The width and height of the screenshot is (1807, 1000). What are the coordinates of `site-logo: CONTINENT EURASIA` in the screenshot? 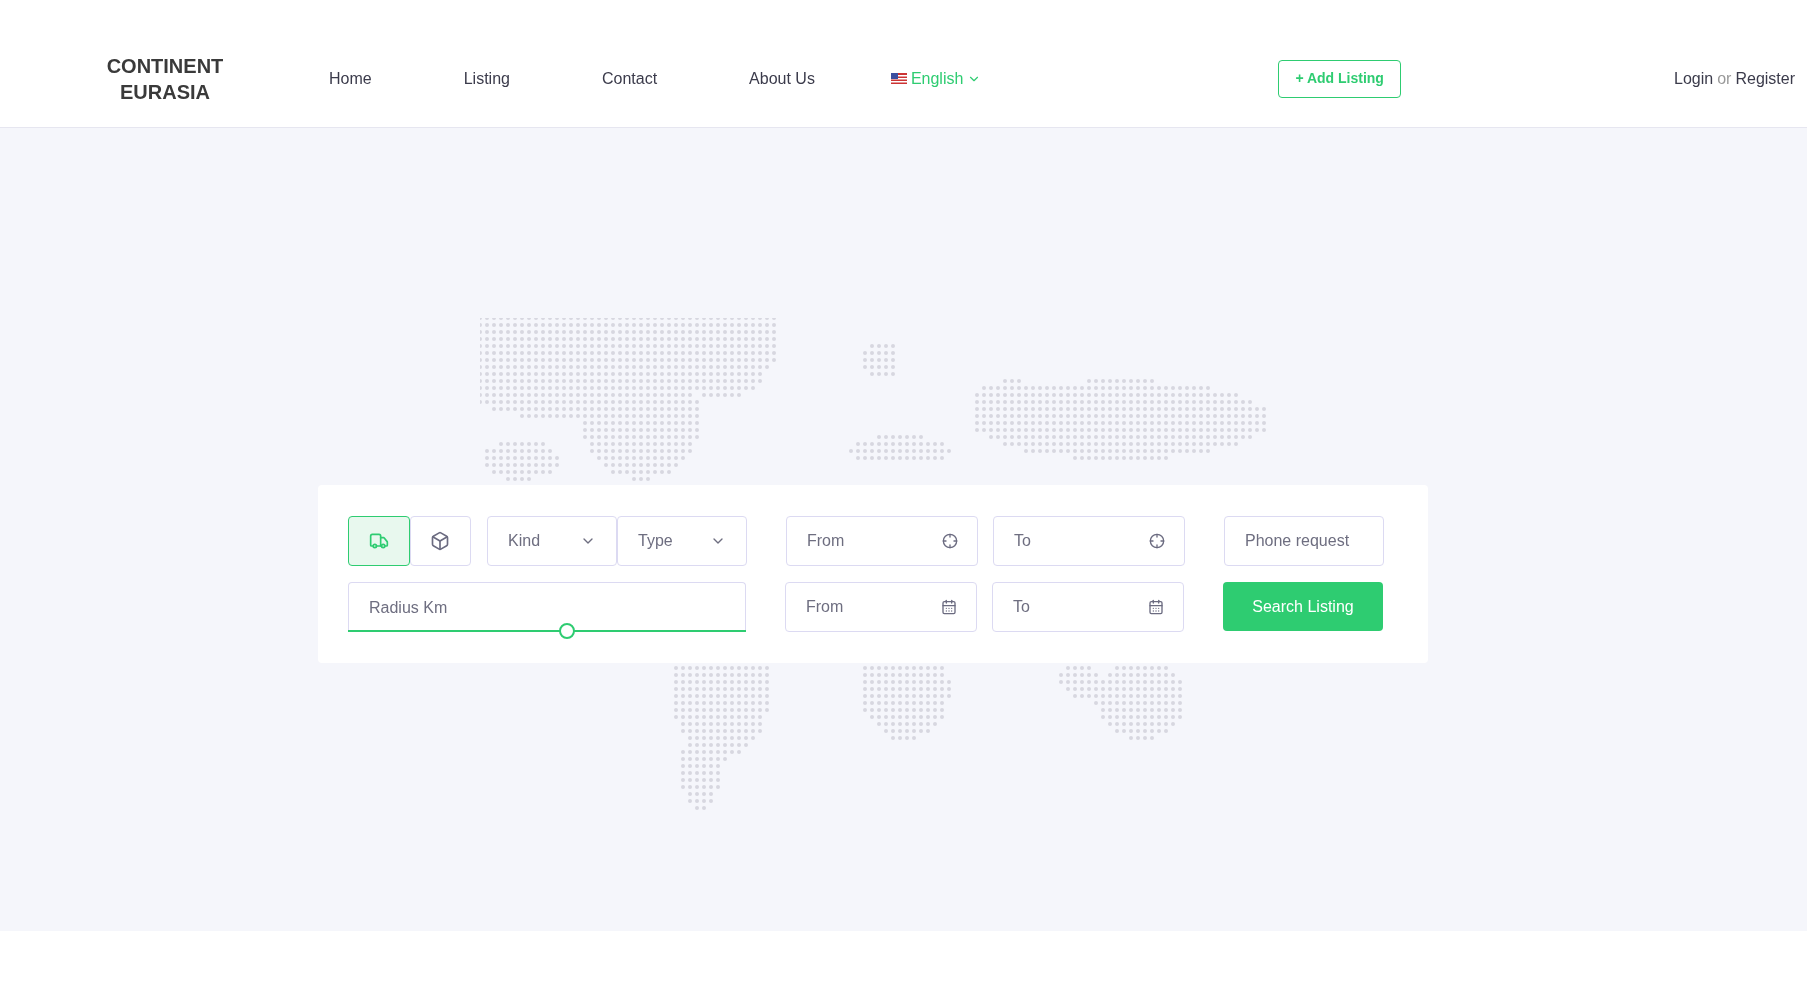 It's located at (165, 78).